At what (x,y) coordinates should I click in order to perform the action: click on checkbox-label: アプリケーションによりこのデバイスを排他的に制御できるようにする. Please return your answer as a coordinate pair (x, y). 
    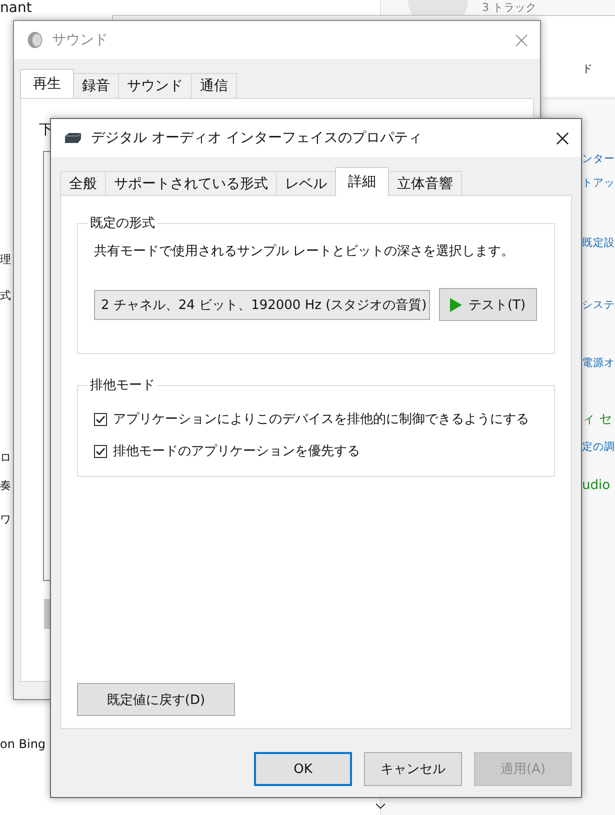
    Looking at the image, I should click on (321, 419).